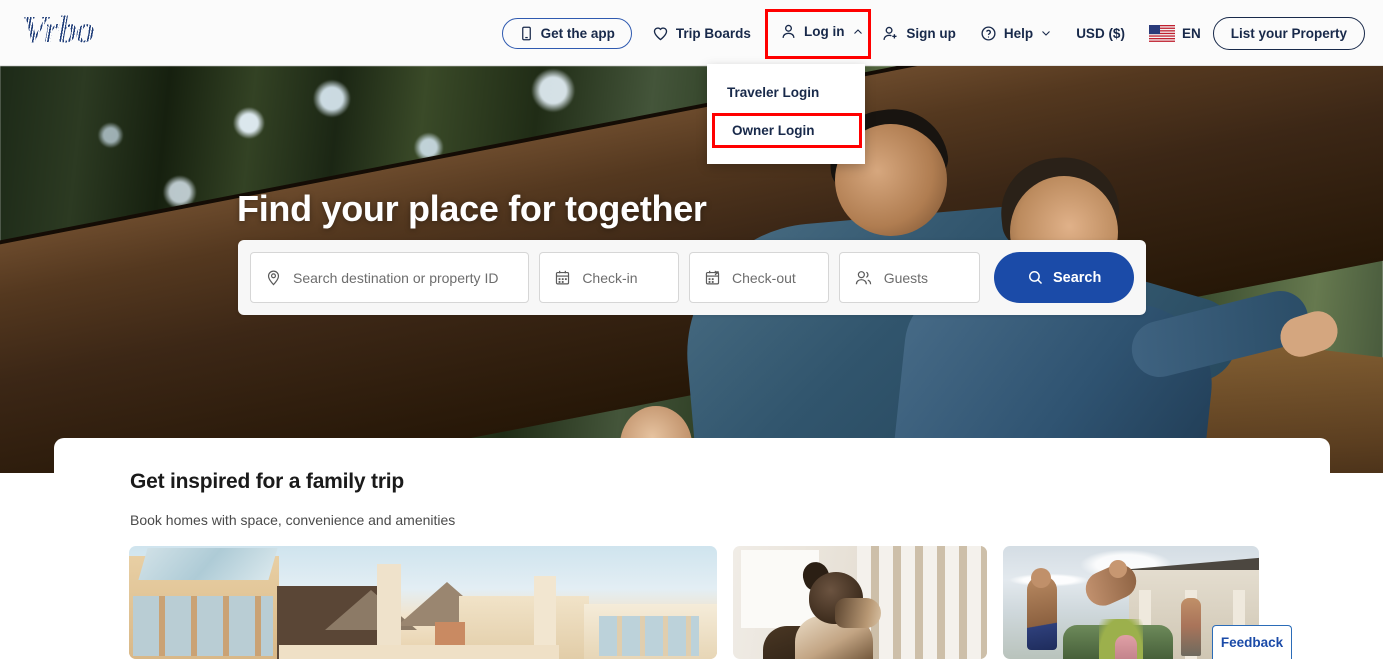  I want to click on photo-child-pink, so click(1126, 647).